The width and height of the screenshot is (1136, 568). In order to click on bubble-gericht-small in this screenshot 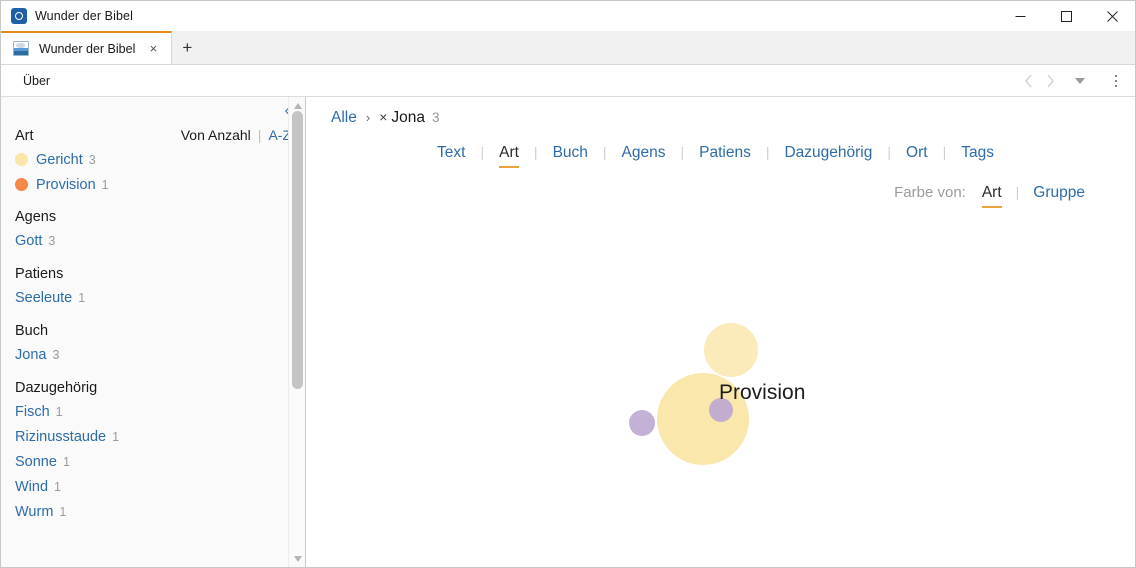, I will do `click(731, 350)`.